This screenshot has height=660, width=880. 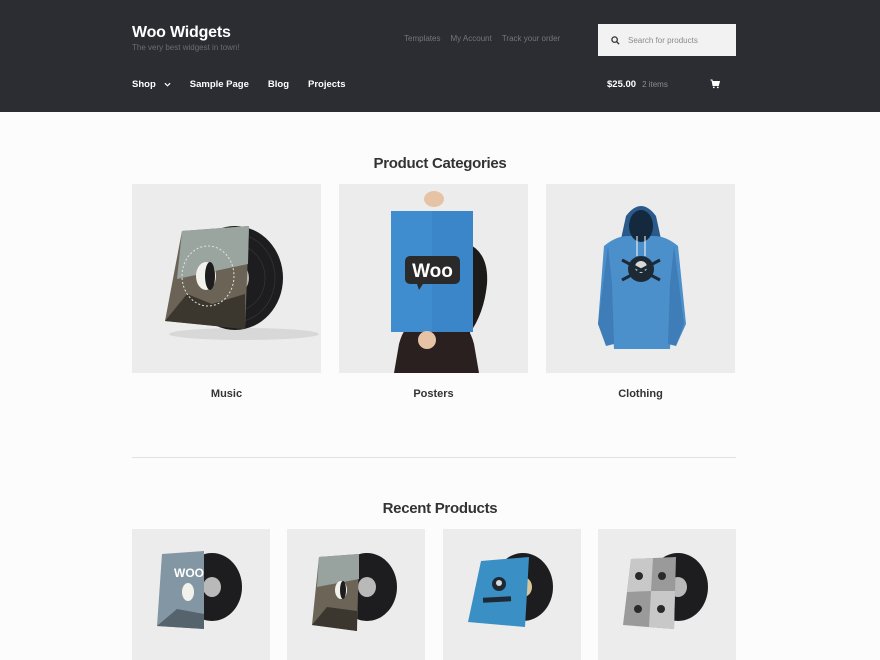 What do you see at coordinates (622, 84) in the screenshot?
I see `cart-amount: $25.00` at bounding box center [622, 84].